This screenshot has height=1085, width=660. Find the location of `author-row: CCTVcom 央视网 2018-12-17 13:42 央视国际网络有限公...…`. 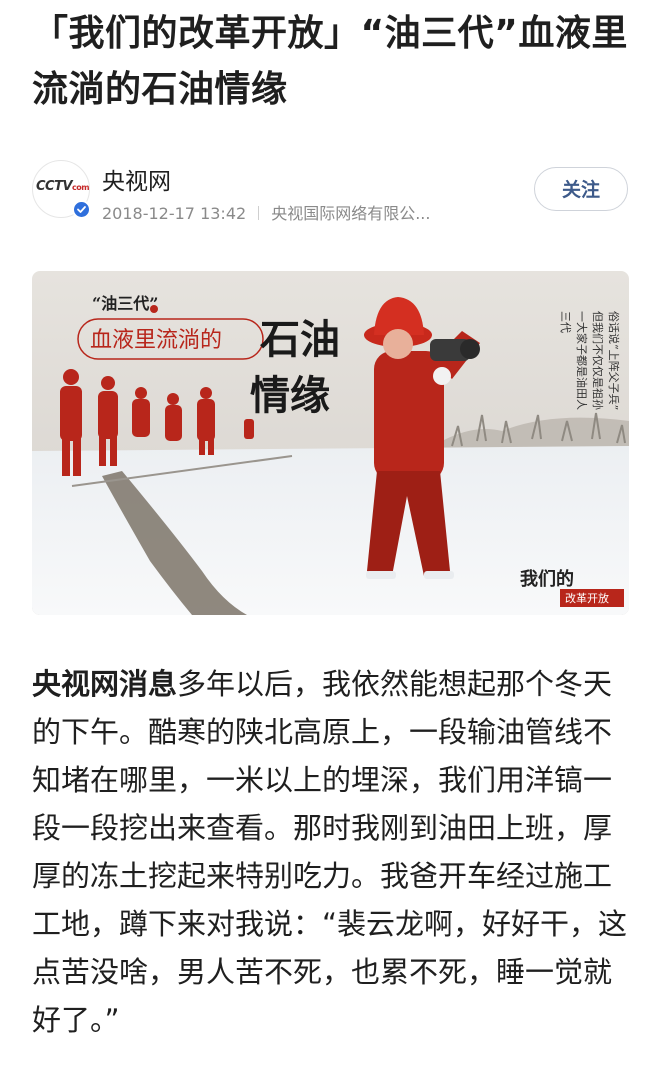

author-row: CCTVcom 央视网 2018-12-17 13:42 央视国际网络有限公...… is located at coordinates (331, 192).